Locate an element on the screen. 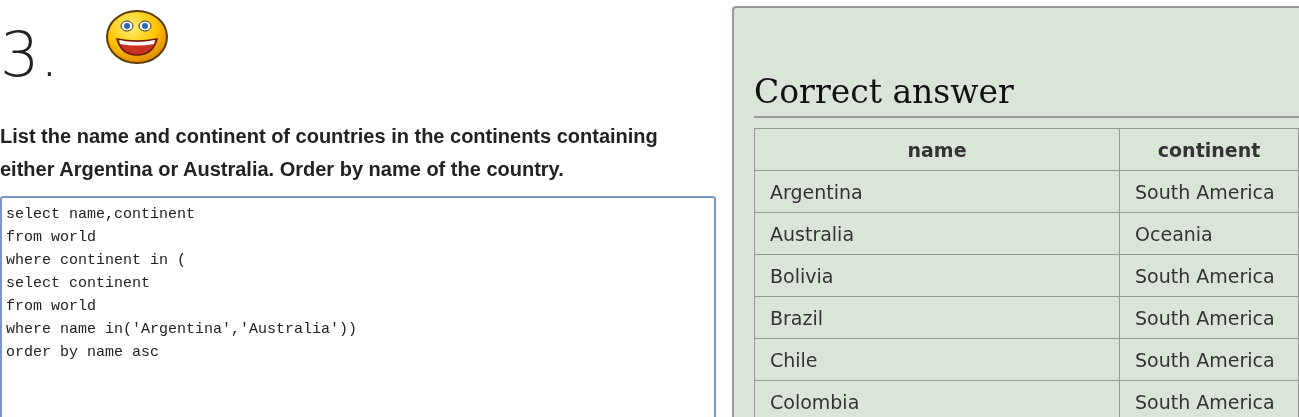 The width and height of the screenshot is (1299, 417). table-cell: Brazil is located at coordinates (937, 317).